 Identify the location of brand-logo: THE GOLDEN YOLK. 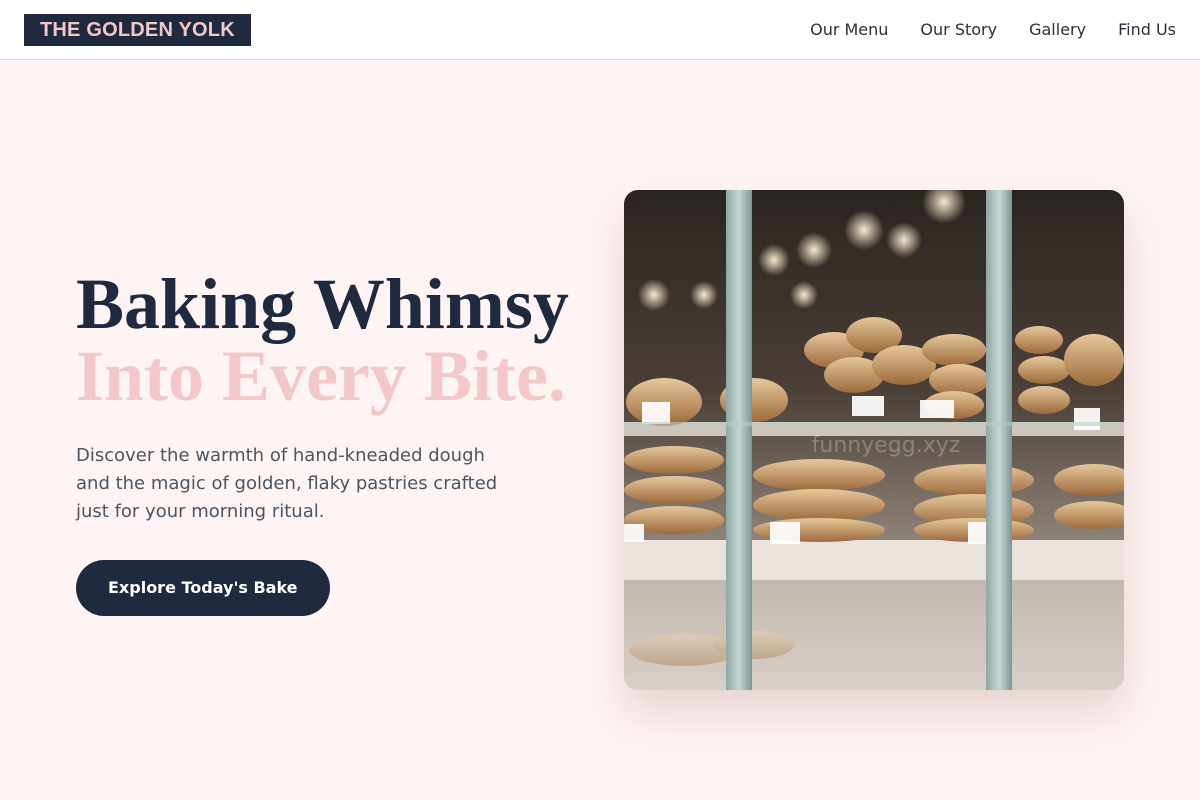
(137, 29).